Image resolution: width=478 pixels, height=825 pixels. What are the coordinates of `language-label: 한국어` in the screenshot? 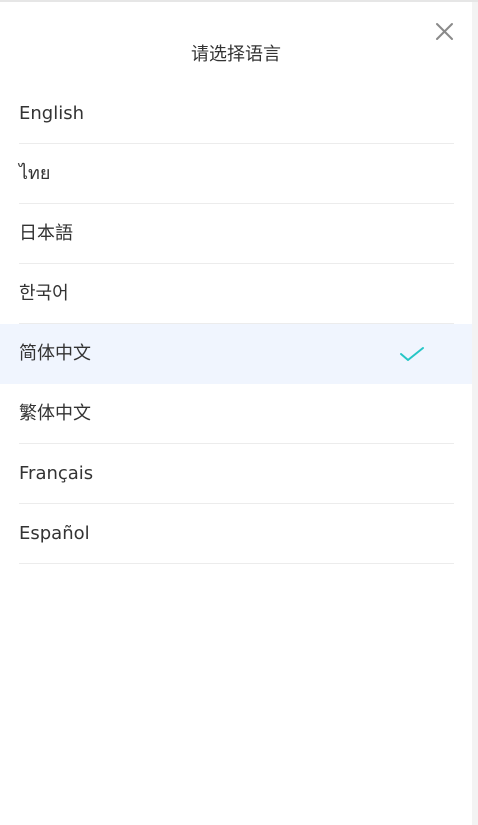 It's located at (44, 293).